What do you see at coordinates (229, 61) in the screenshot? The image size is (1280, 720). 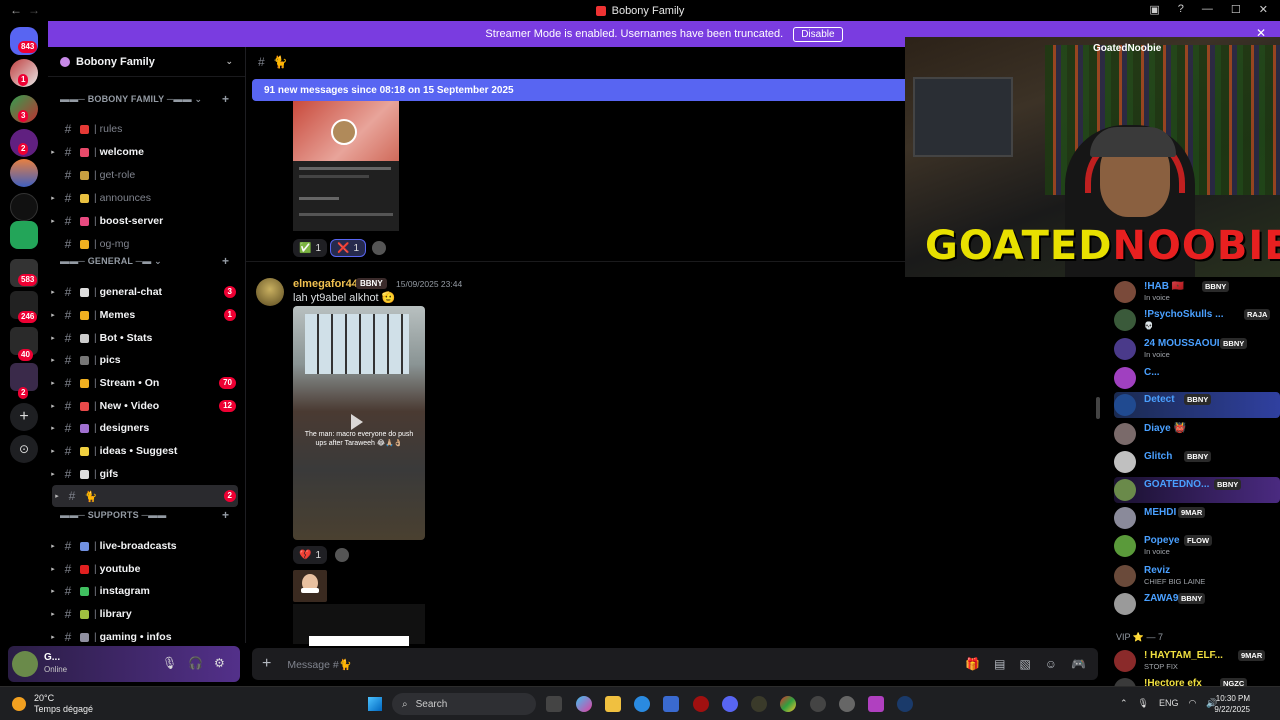 I see `chevron-down-icon: ⌄` at bounding box center [229, 61].